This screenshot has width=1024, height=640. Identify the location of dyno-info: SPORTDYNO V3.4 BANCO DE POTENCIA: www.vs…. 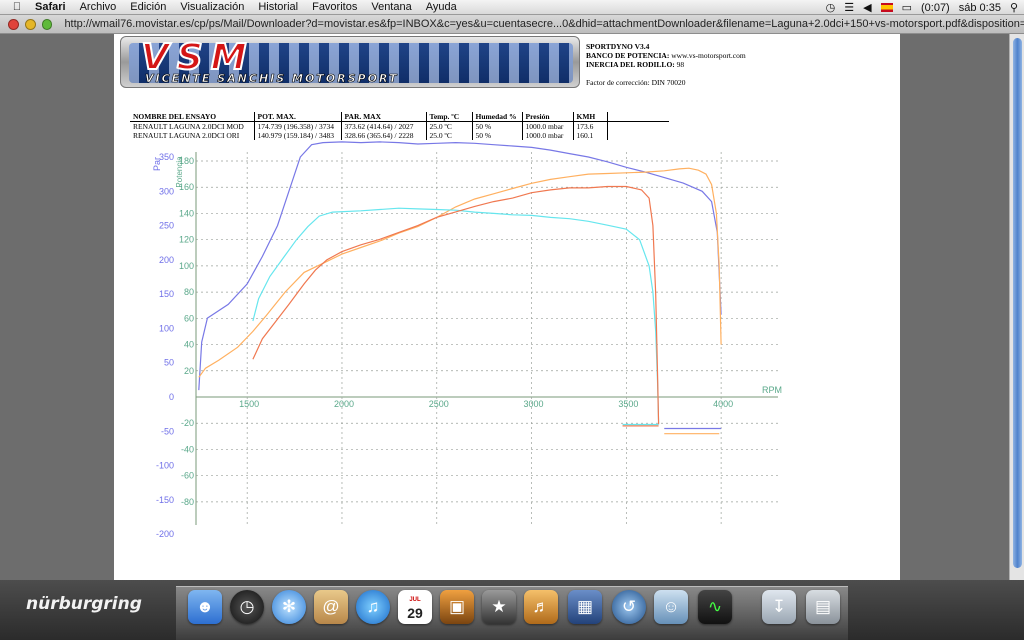
(666, 64).